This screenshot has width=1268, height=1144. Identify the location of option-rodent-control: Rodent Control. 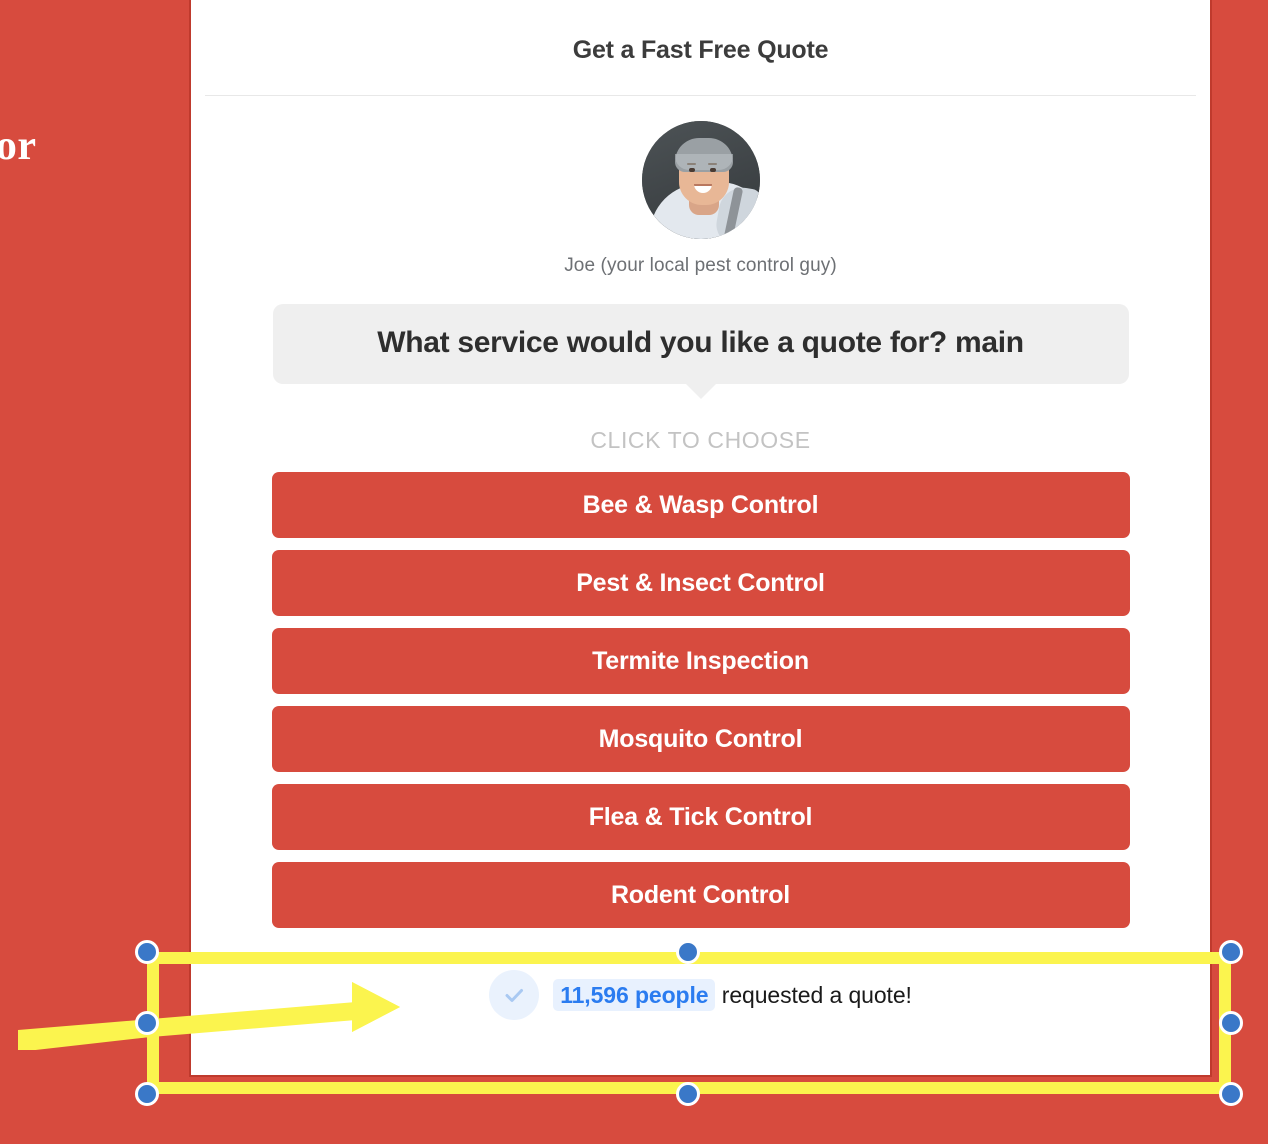
(700, 895).